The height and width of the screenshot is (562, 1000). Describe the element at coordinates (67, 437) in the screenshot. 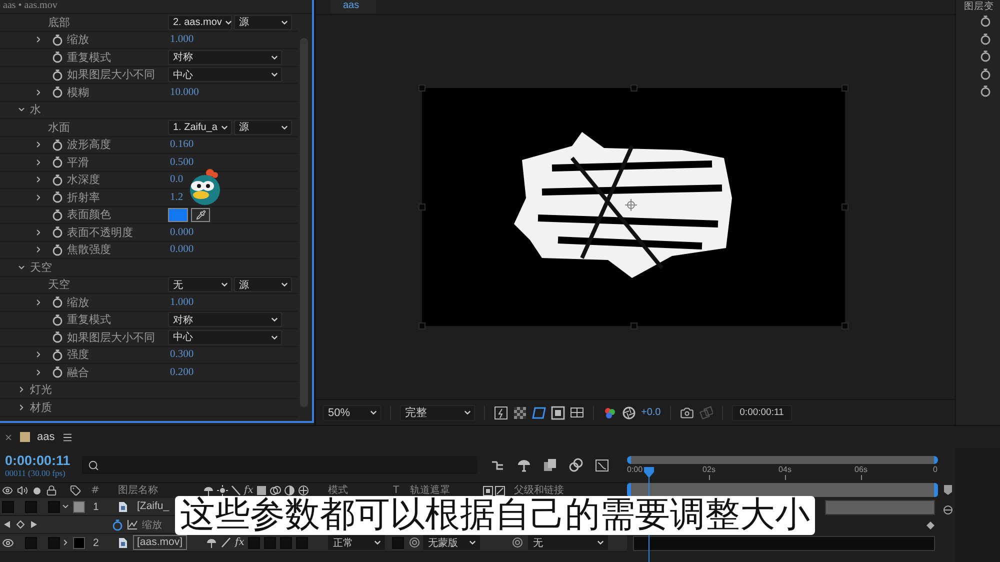

I see `menu-icon` at that location.